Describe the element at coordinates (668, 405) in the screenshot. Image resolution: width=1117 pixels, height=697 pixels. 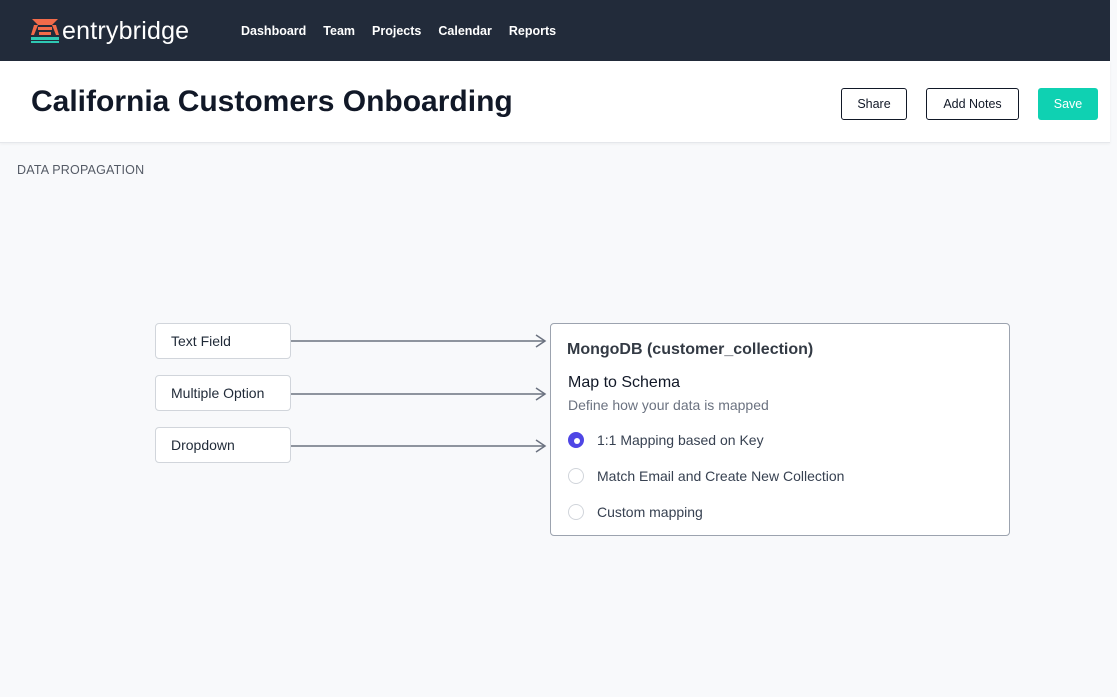
I see `card-description: Define how your data is mapped` at that location.